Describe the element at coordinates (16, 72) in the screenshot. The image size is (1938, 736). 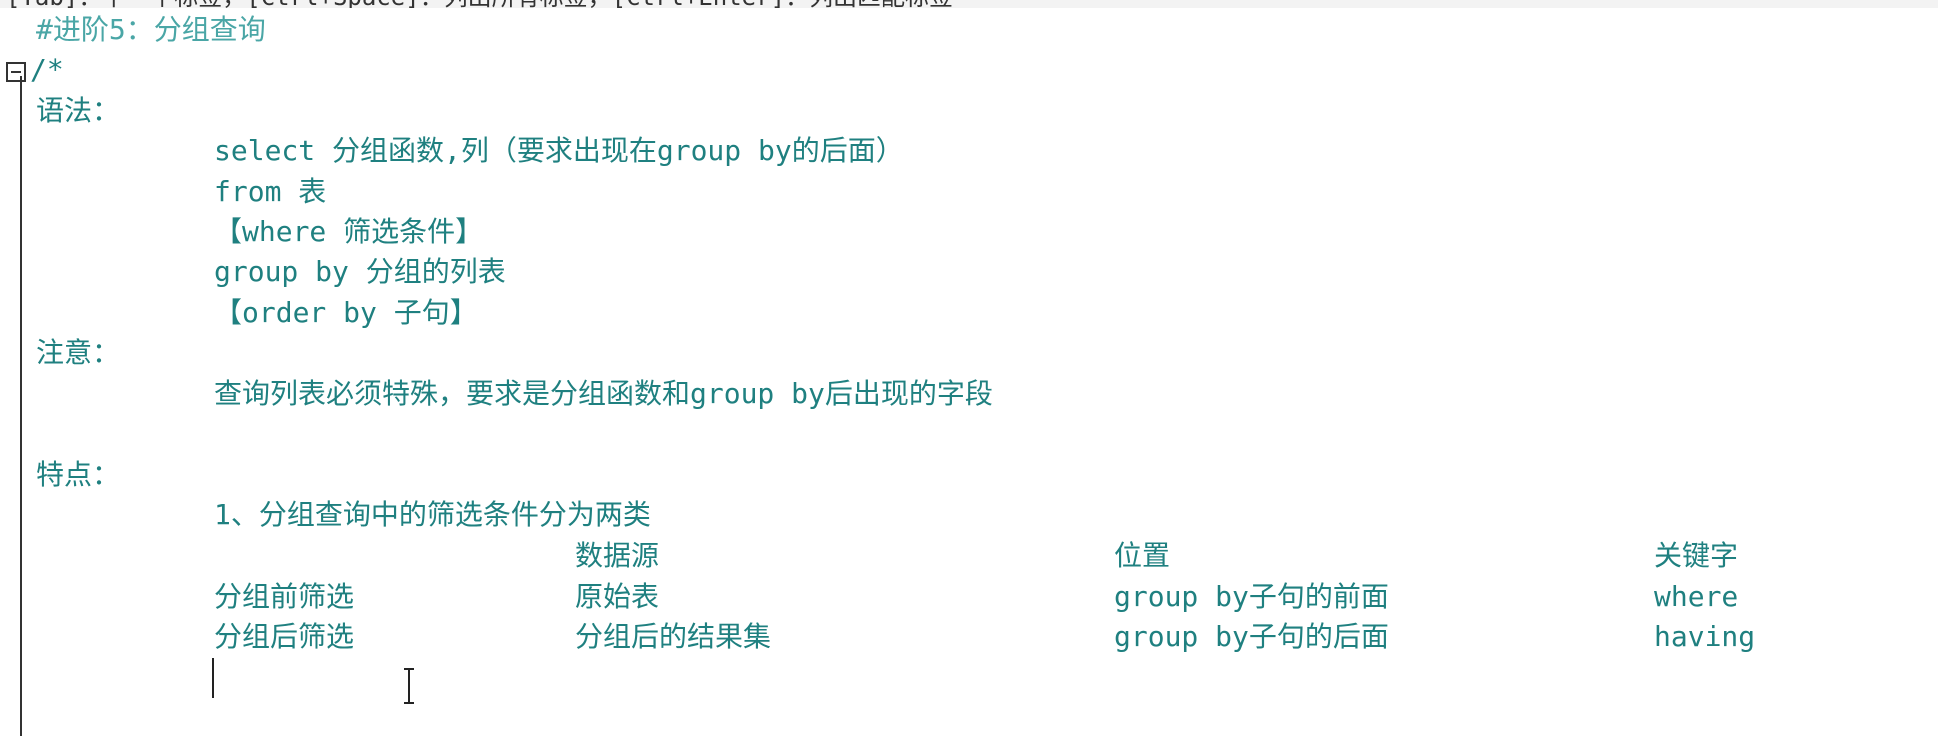
I see `fold-toggle-icon` at that location.